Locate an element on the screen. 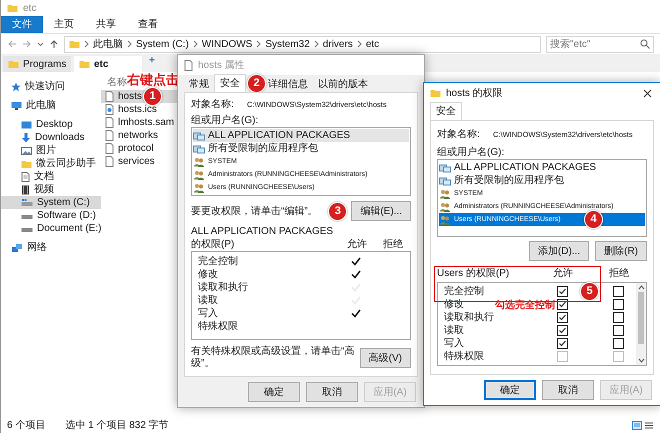  breadcrumb-item: etc is located at coordinates (373, 44).